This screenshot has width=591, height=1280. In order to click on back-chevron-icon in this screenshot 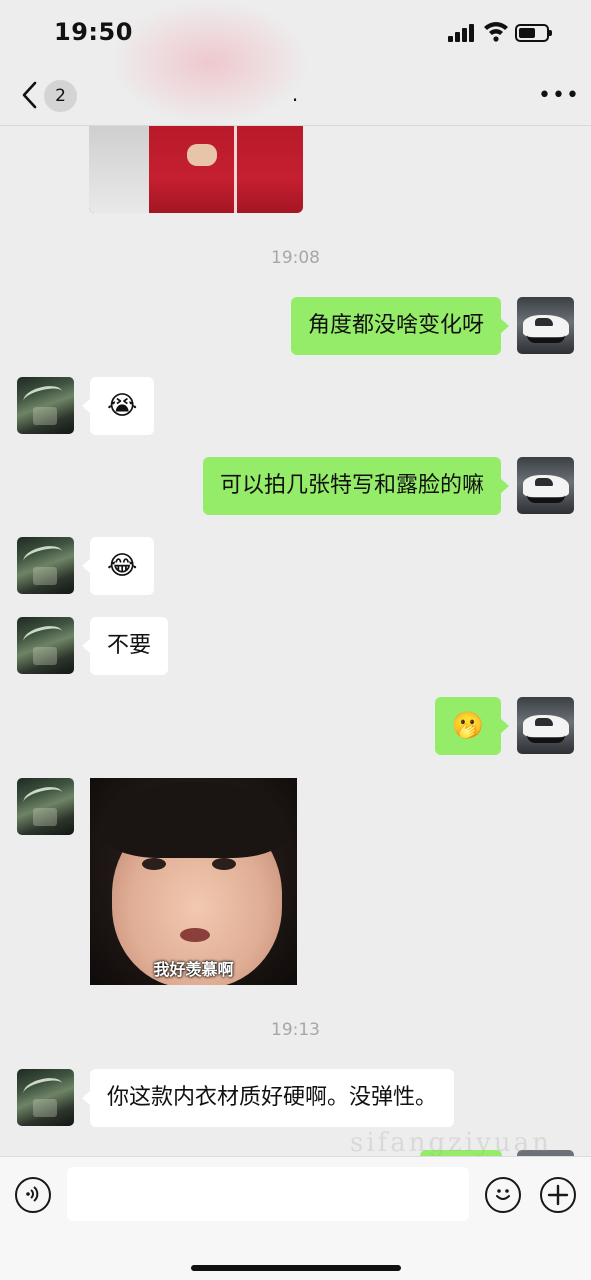, I will do `click(30, 95)`.